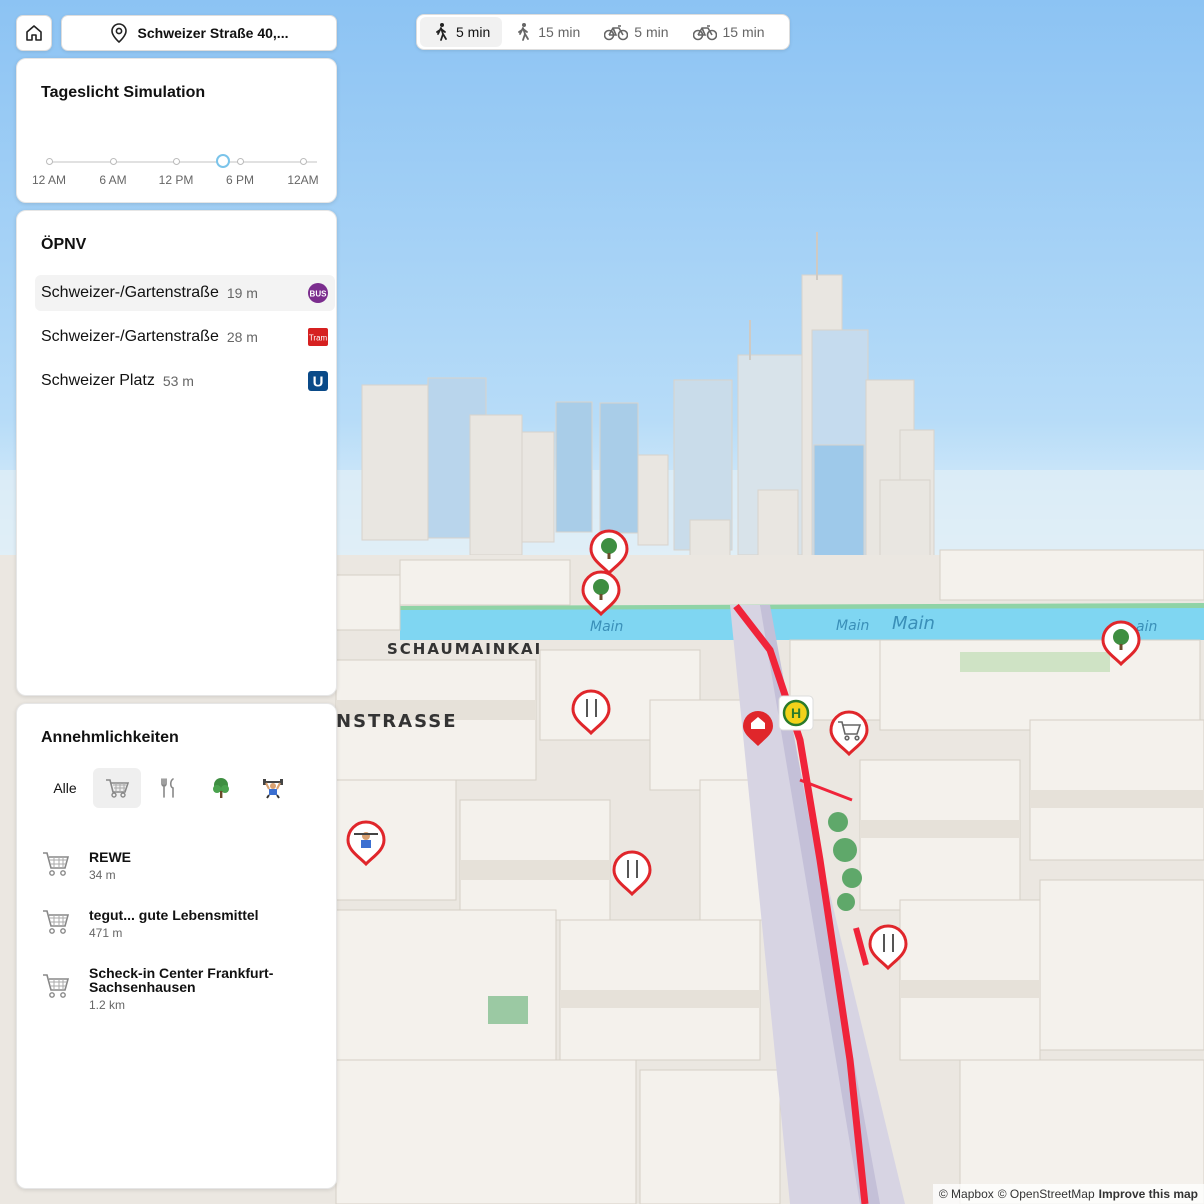 This screenshot has height=1204, width=1204. Describe the element at coordinates (110, 737) in the screenshot. I see `amenities-title: Annehmlichkeiten` at that location.